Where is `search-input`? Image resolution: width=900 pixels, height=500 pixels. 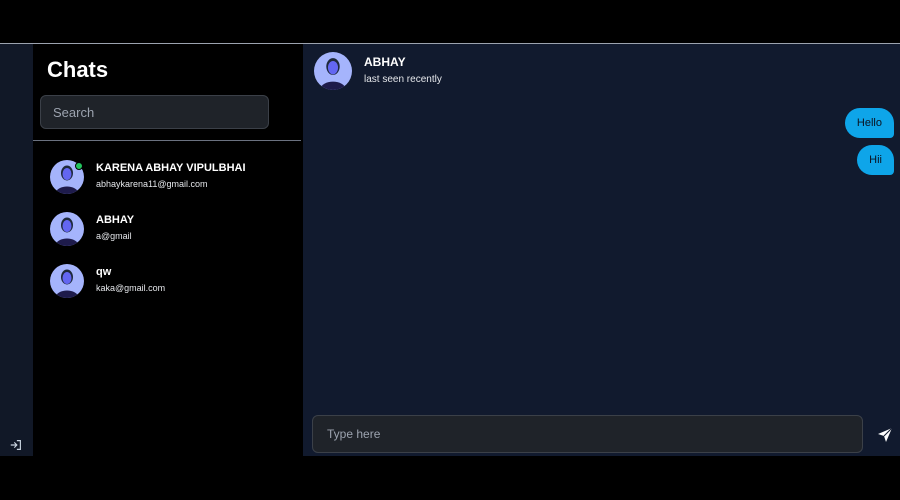
search-input is located at coordinates (154, 112).